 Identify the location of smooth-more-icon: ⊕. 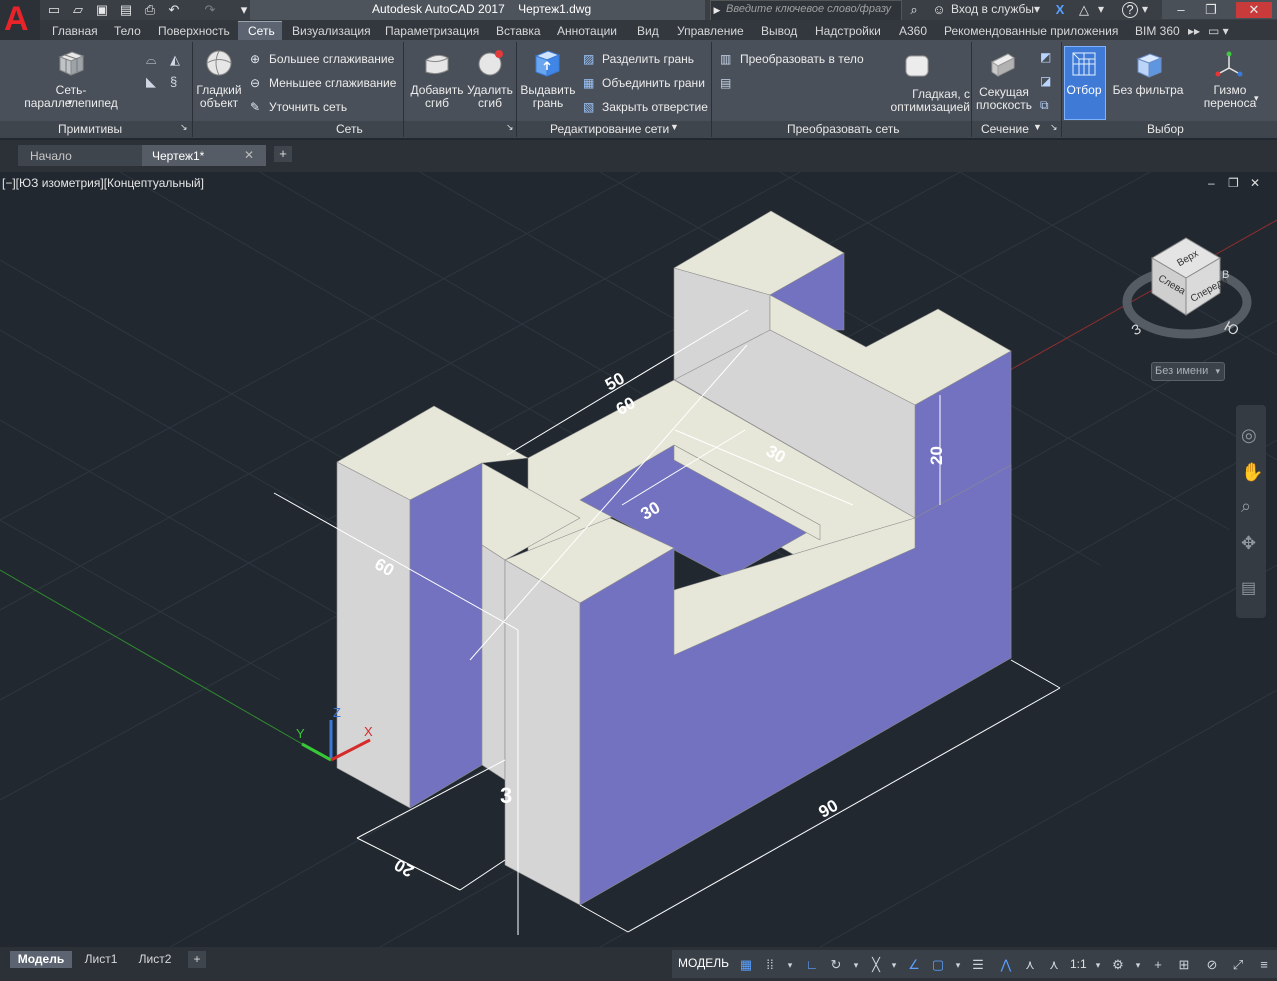
(257, 59).